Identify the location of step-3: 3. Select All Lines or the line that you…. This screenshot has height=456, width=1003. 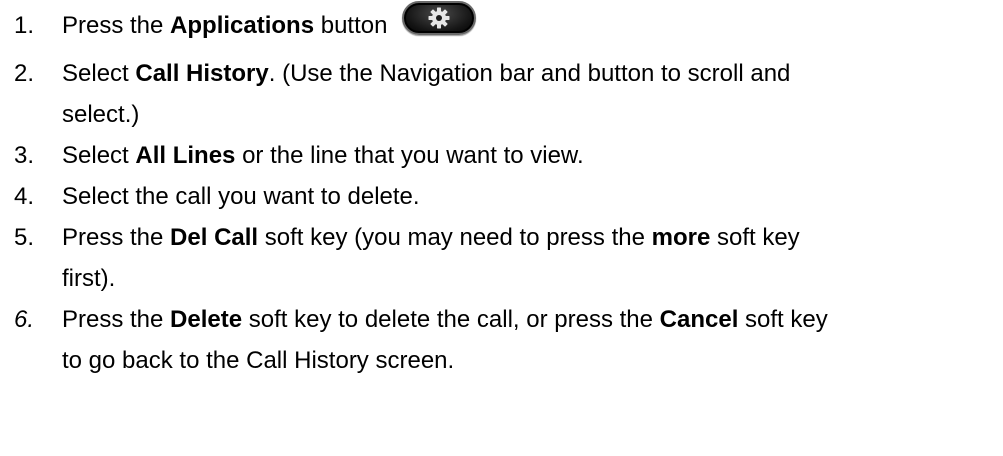
(501, 155).